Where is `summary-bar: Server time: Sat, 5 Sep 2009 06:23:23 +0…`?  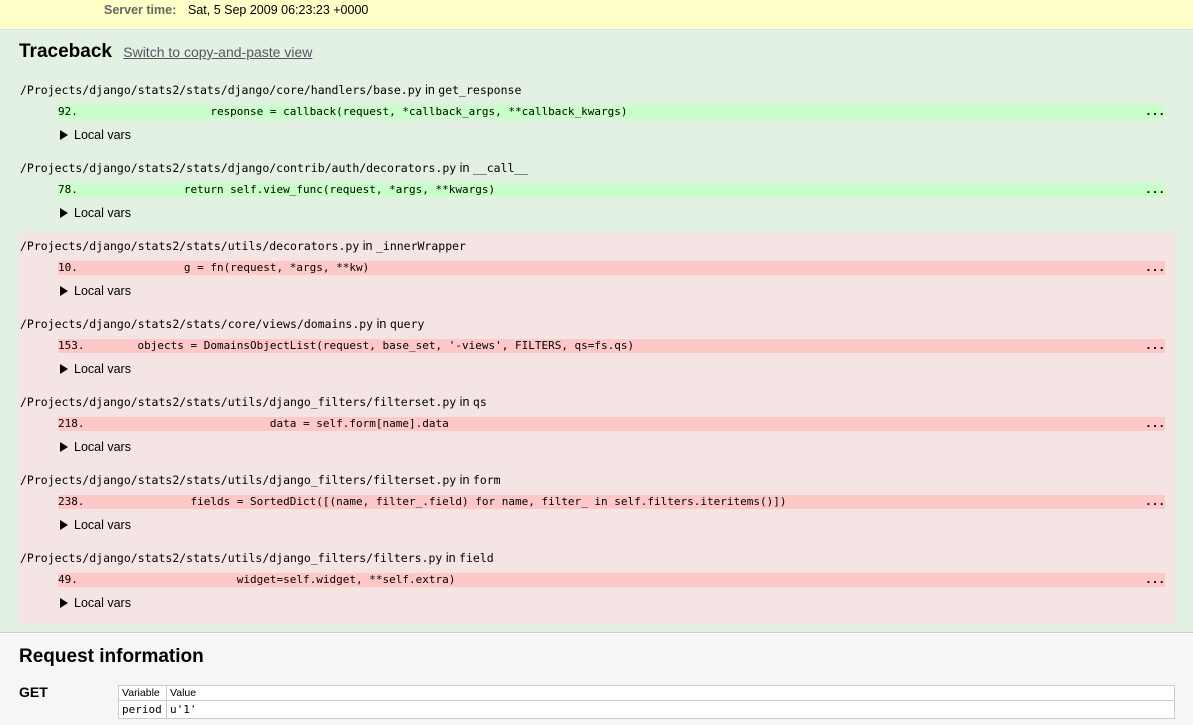
summary-bar: Server time: Sat, 5 Sep 2009 06:23:23 +0… is located at coordinates (596, 15).